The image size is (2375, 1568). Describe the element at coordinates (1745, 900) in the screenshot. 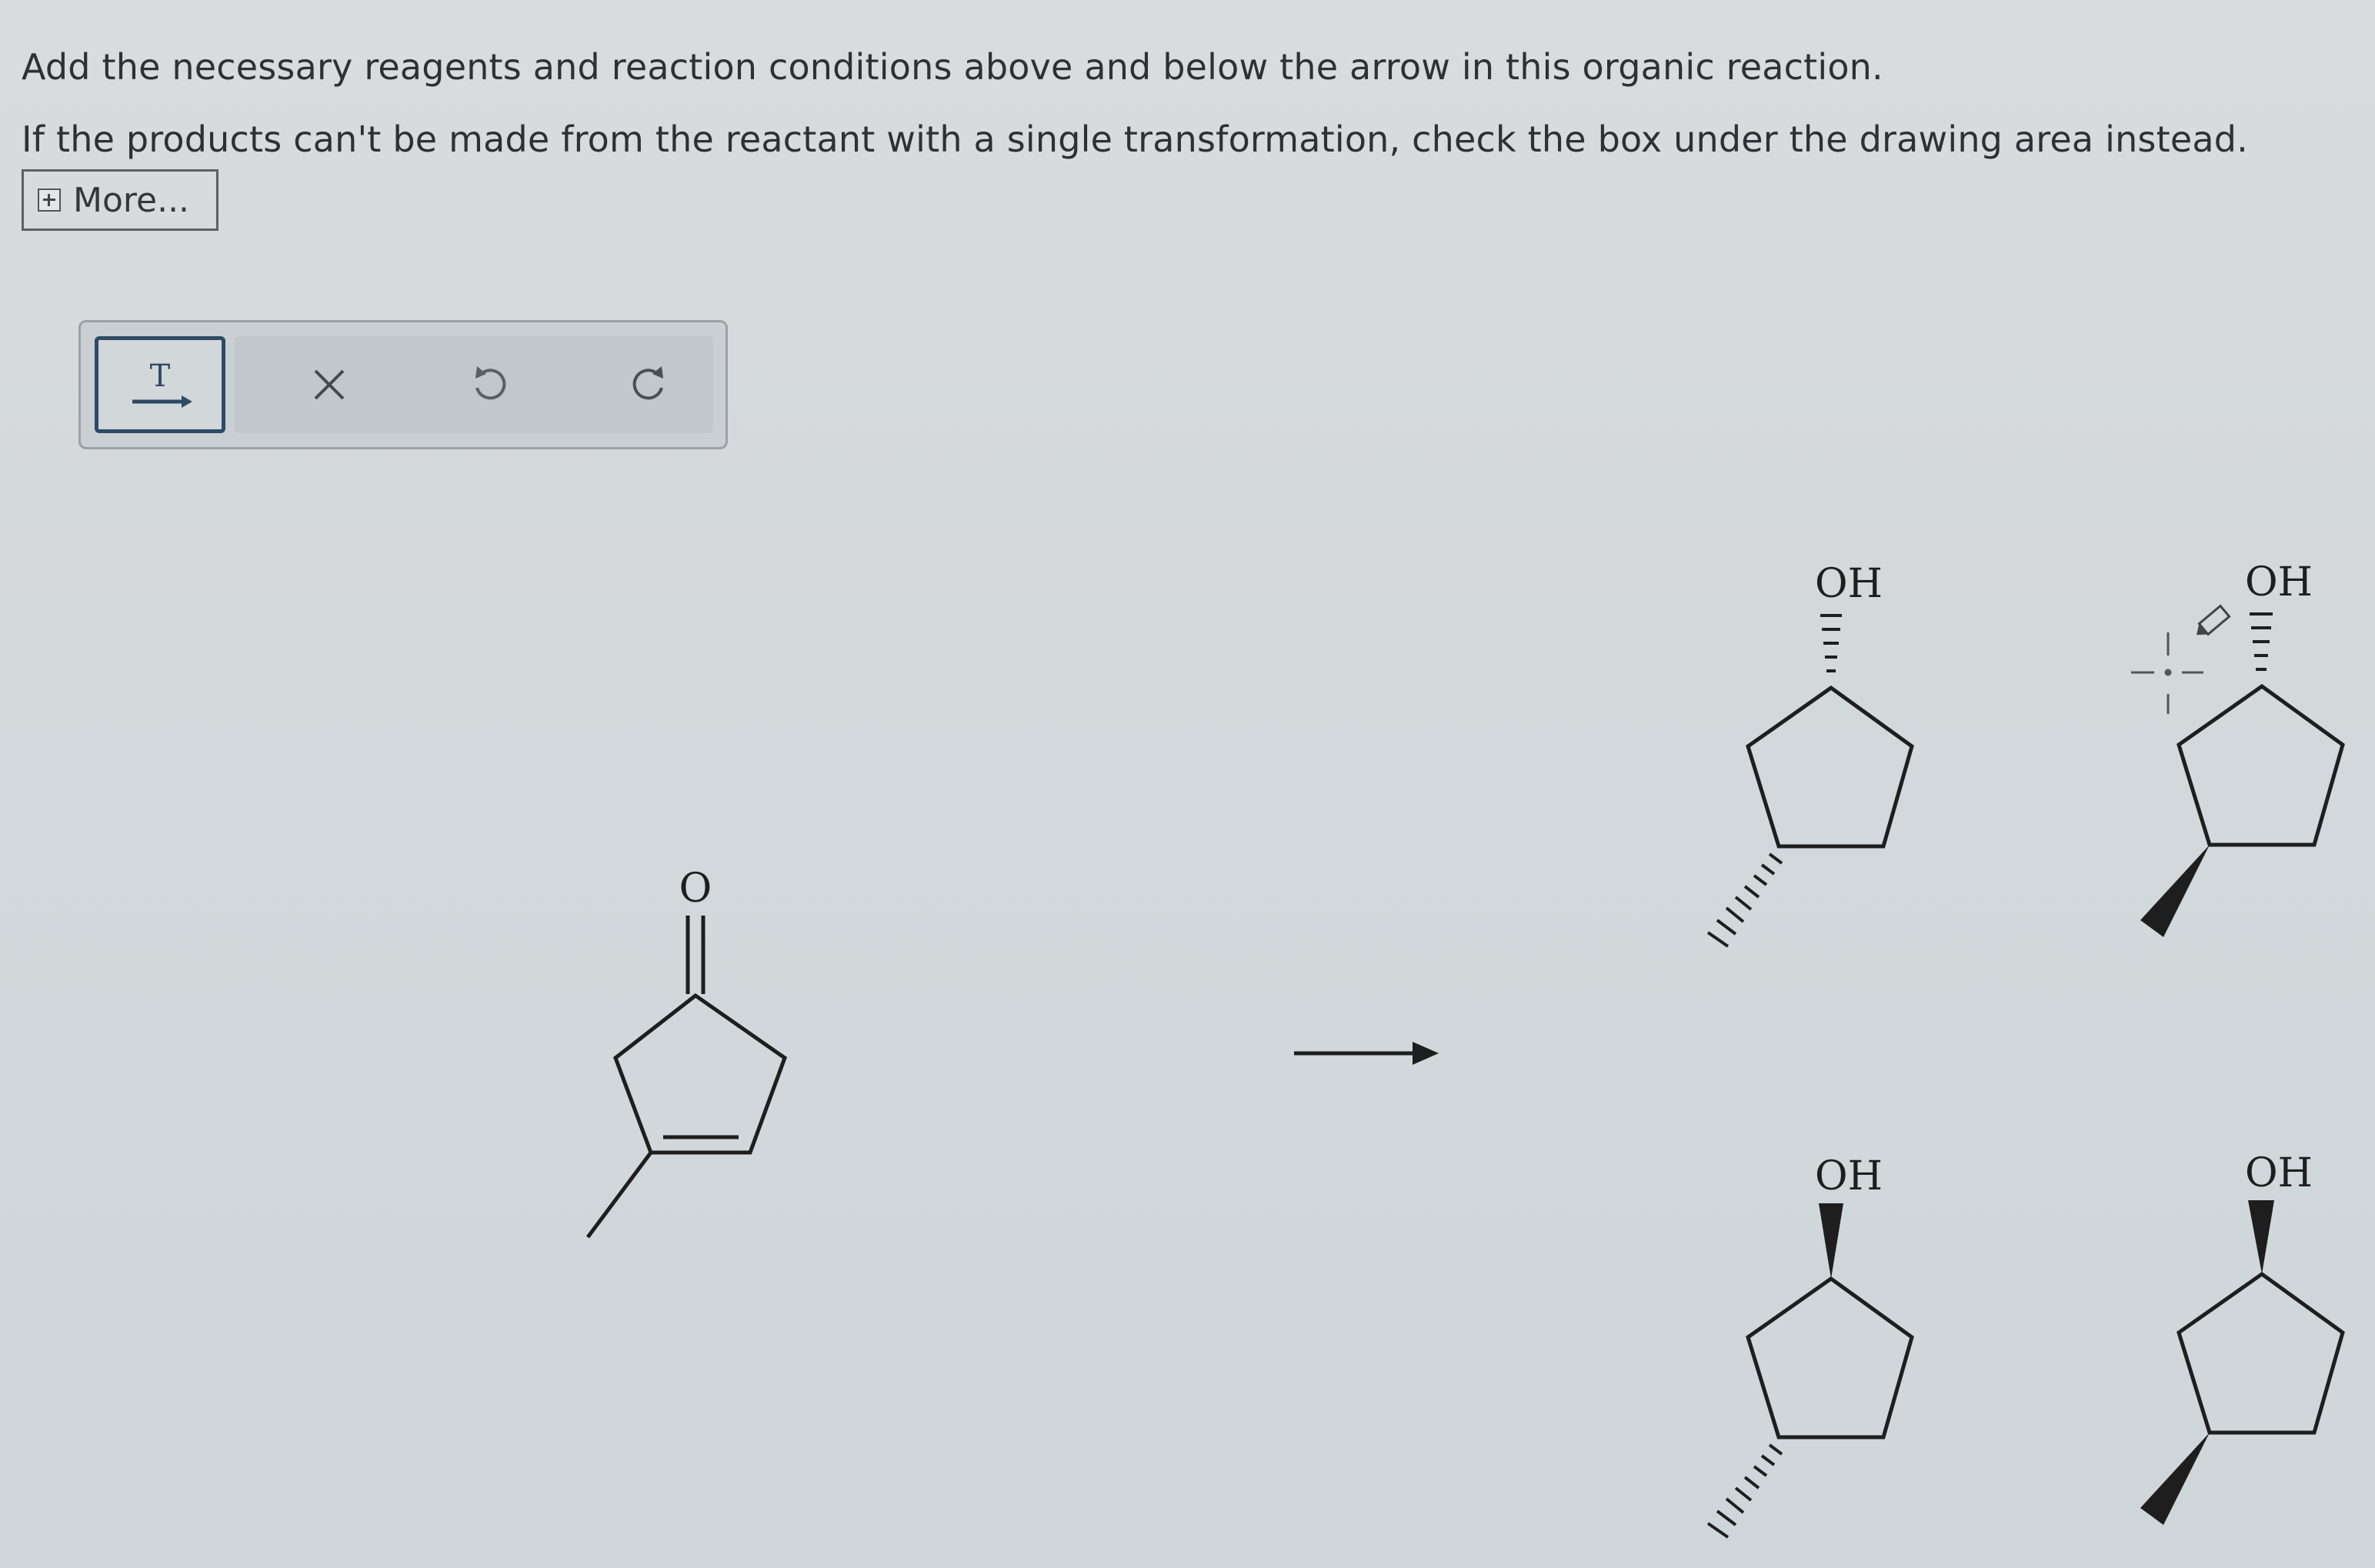

I see `product-1-hash-methyl` at that location.